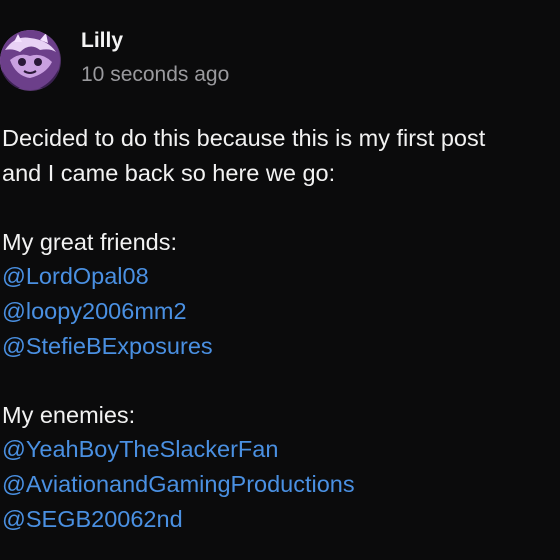 This screenshot has height=560, width=560. What do you see at coordinates (281, 449) in the screenshot?
I see `mention-link: @YeahBoyTheSlackerFan` at bounding box center [281, 449].